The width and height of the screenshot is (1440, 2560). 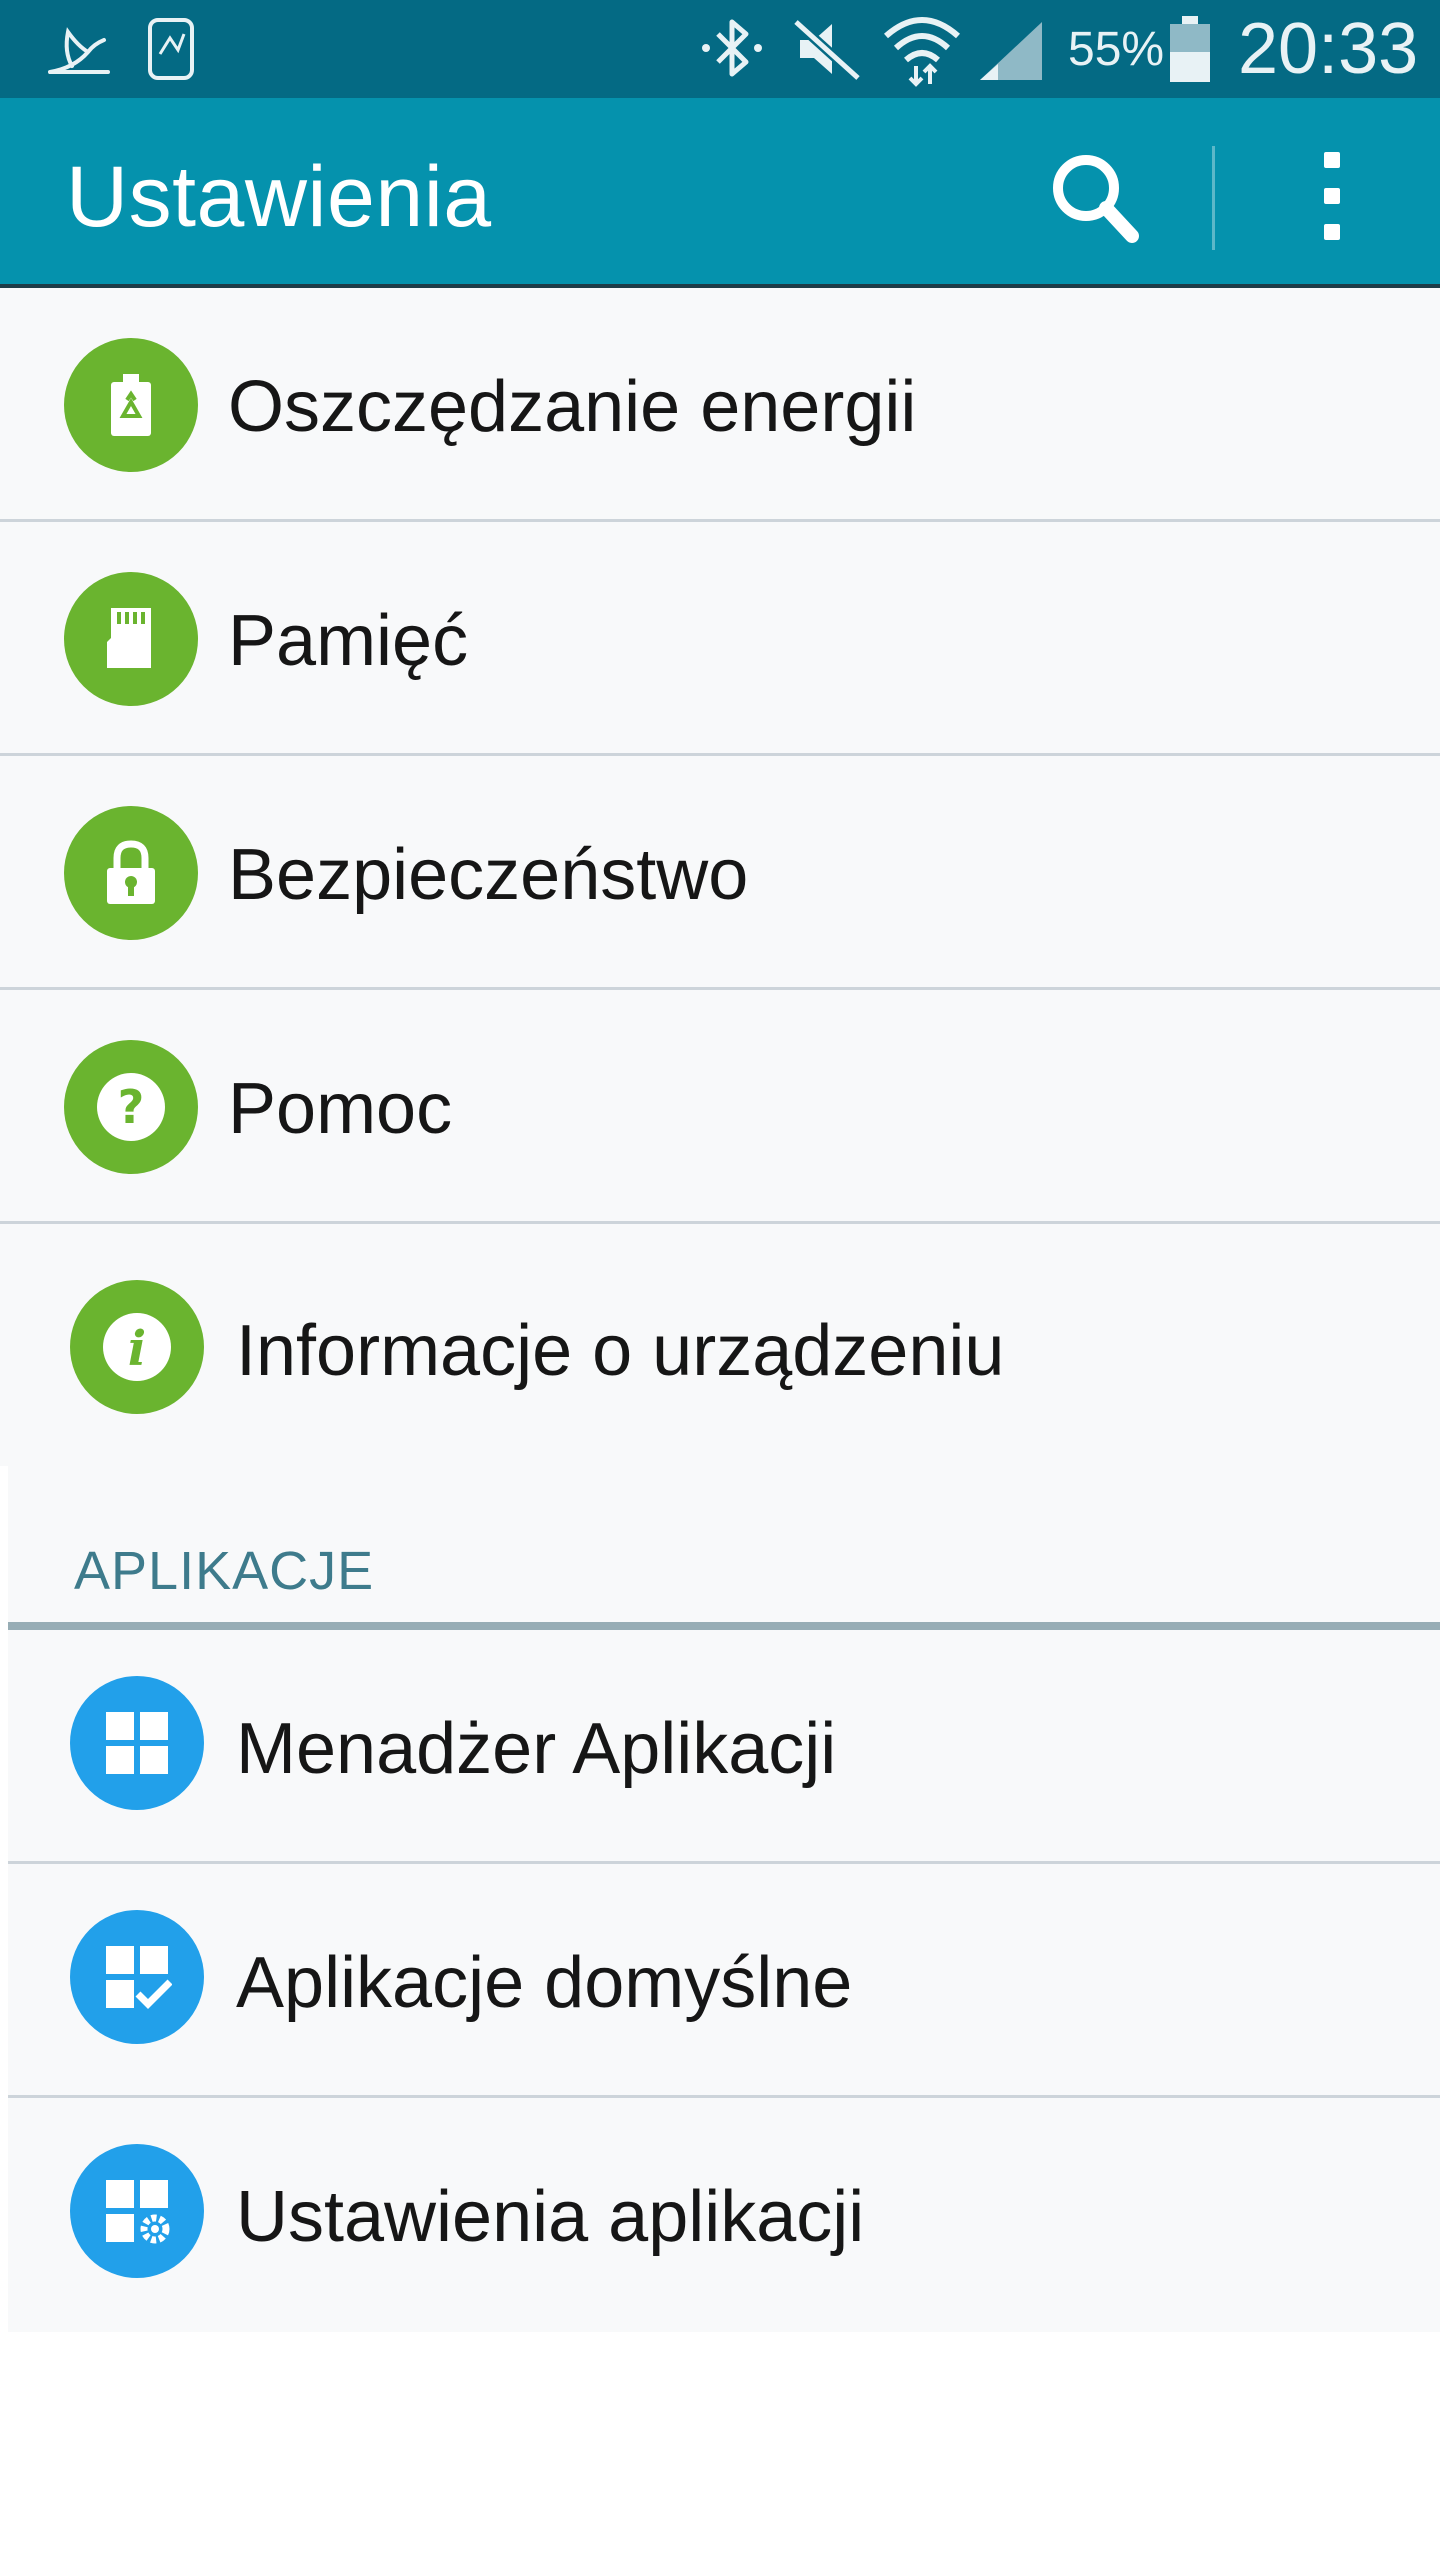 What do you see at coordinates (348, 641) in the screenshot?
I see `settings-item-label: Pamięć` at bounding box center [348, 641].